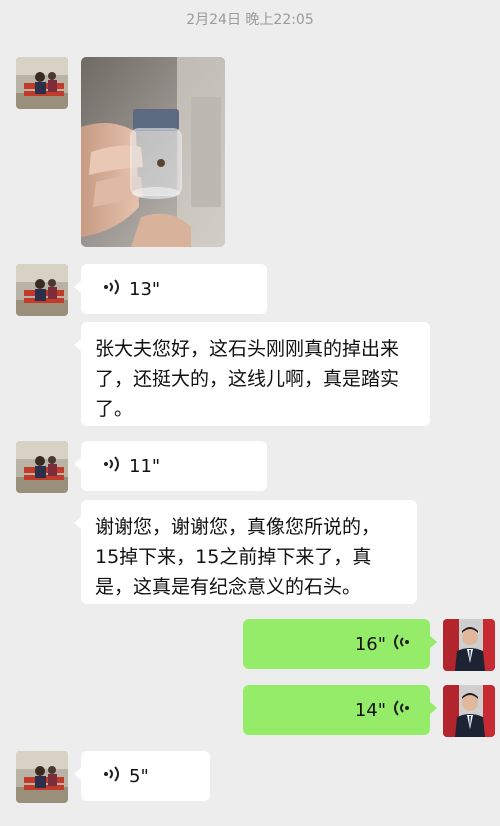 The width and height of the screenshot is (500, 826). Describe the element at coordinates (145, 466) in the screenshot. I see `voice-duration: 11"` at that location.